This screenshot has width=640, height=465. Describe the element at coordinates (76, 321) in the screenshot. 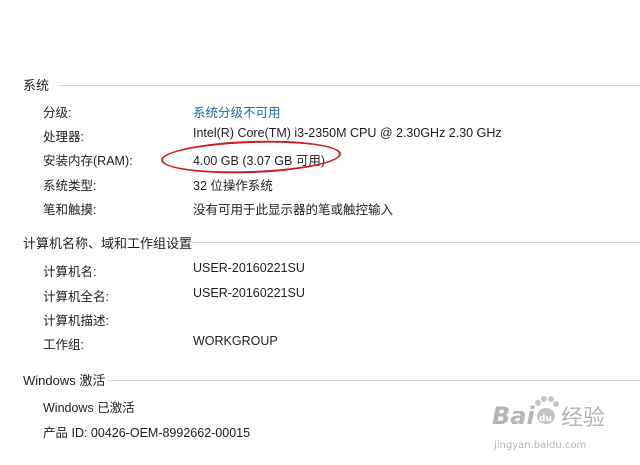

I see `computer-description-label: 计算机描述:` at that location.